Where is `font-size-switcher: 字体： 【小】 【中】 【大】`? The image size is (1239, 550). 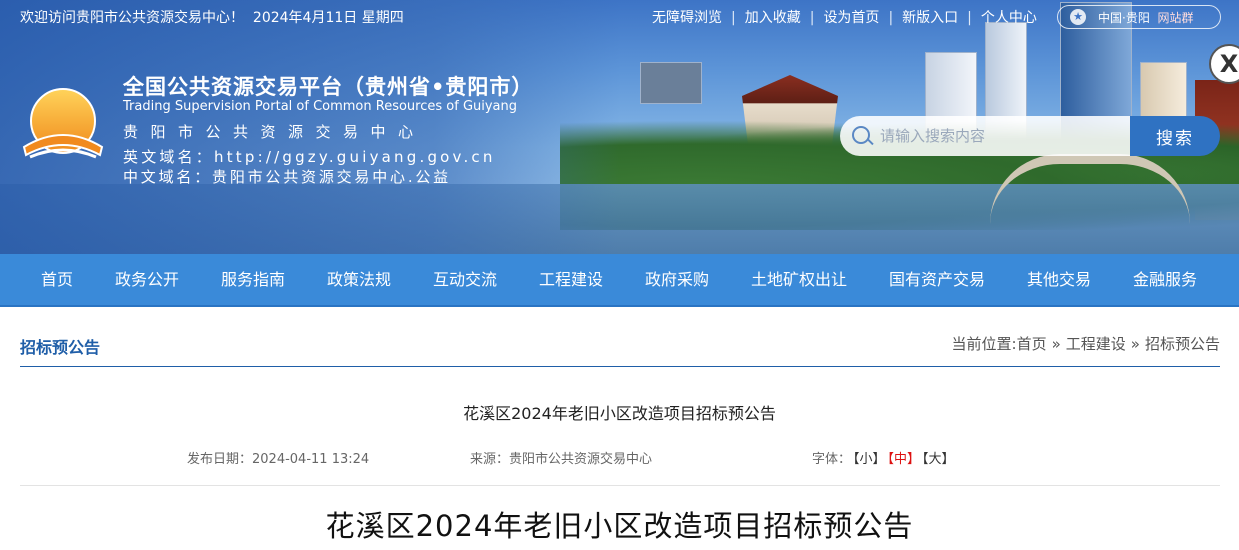
font-size-switcher: 字体： 【小】 【中】 【大】 is located at coordinates (883, 457).